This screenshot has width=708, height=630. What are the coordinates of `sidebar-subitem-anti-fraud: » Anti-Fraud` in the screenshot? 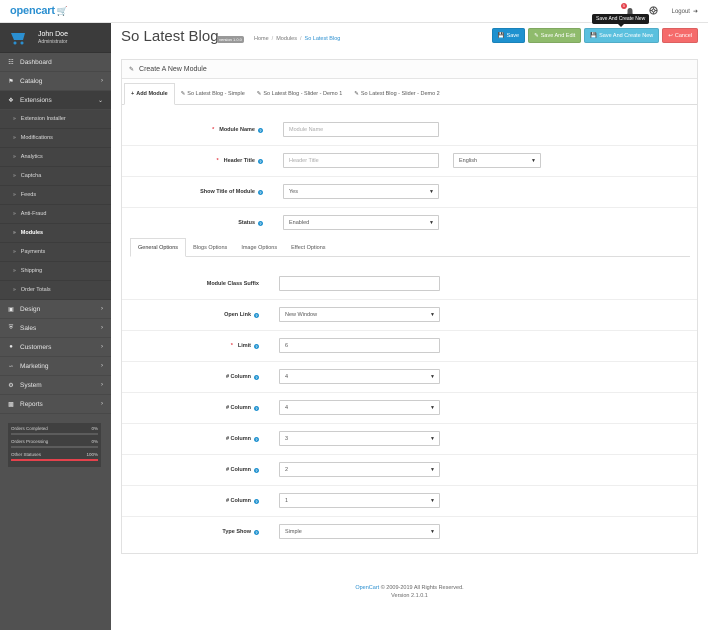 It's located at (55, 214).